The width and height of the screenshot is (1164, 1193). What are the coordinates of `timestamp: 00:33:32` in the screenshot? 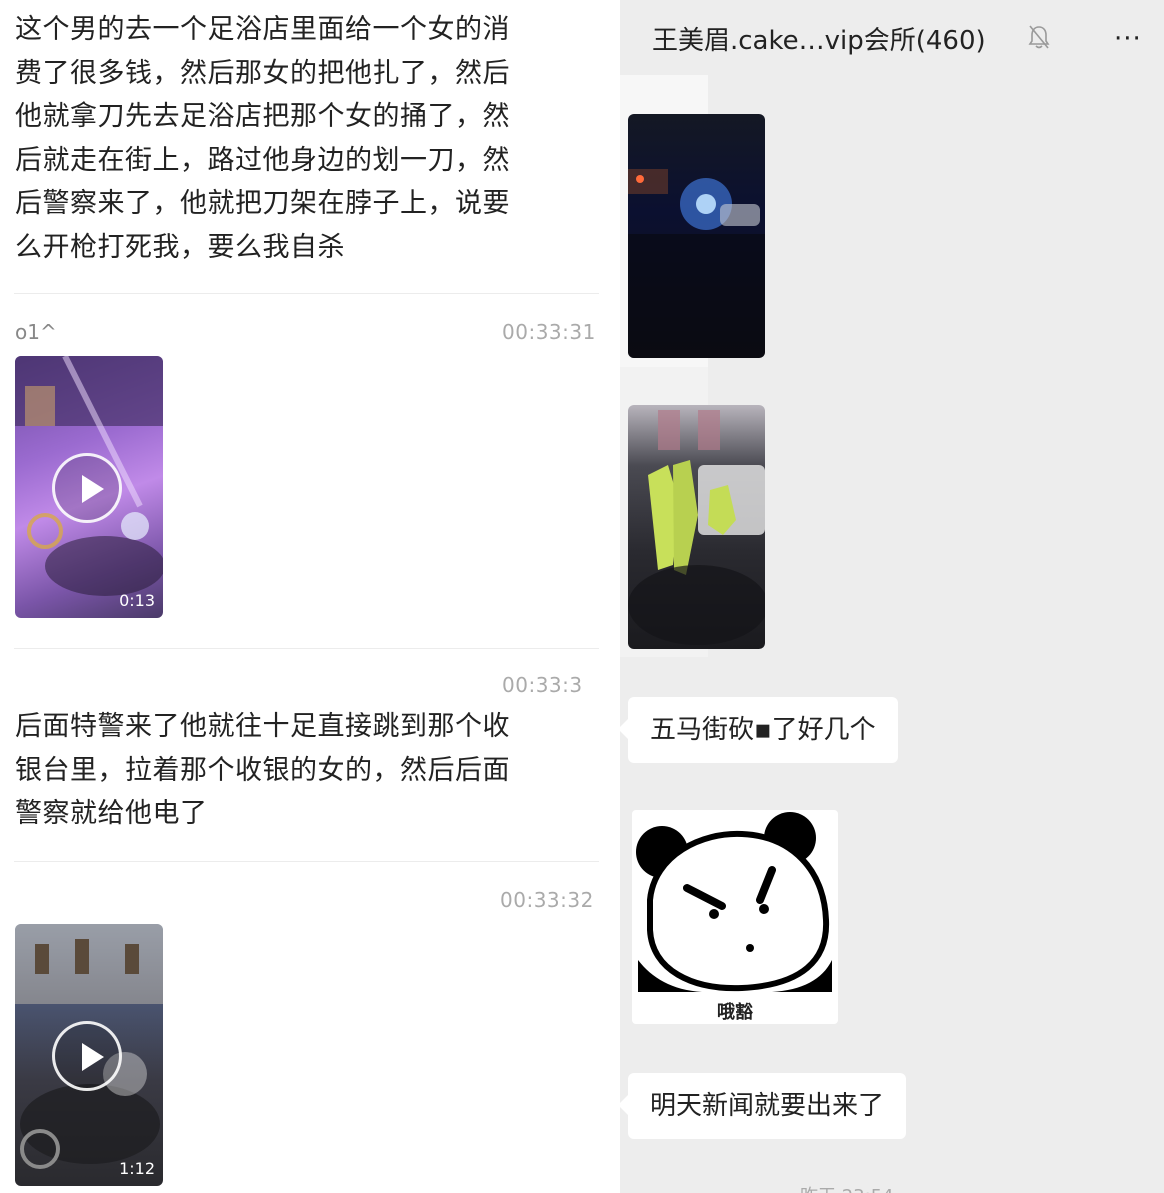 It's located at (547, 900).